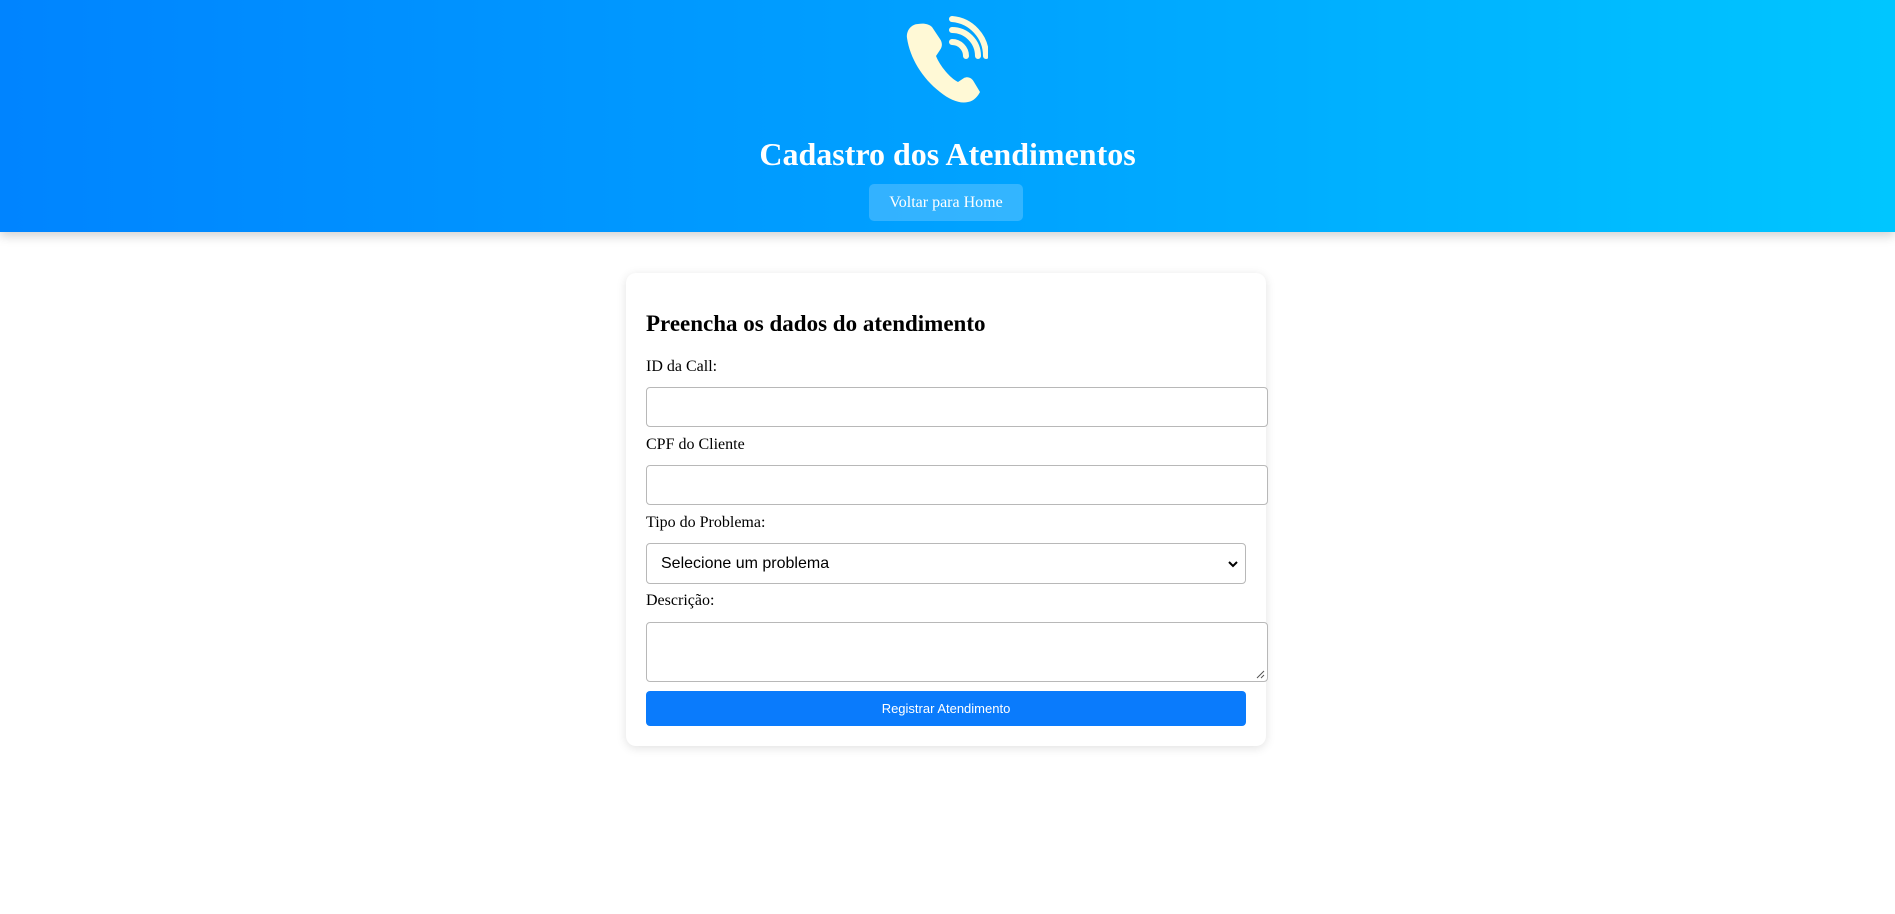 Image resolution: width=1895 pixels, height=914 pixels. I want to click on call-id-input, so click(957, 407).